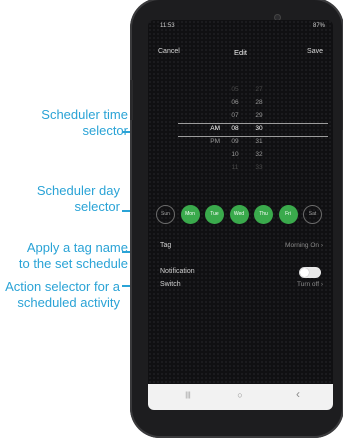  I want to click on picker-row: PM 09 31, so click(240, 142).